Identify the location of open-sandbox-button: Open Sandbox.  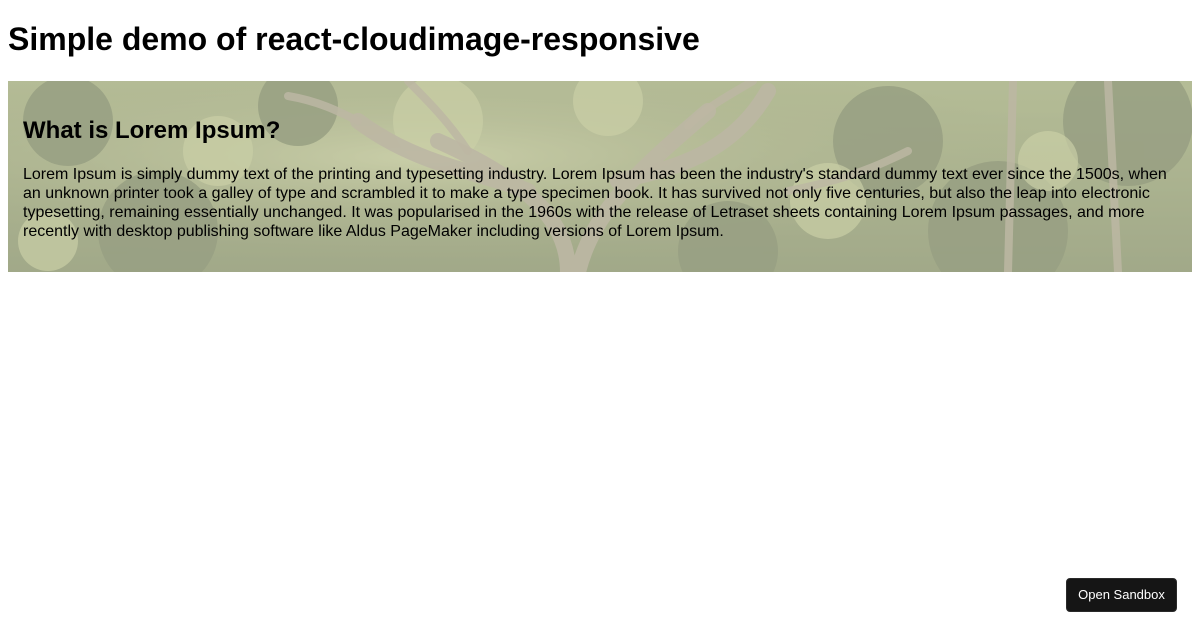
(1121, 595).